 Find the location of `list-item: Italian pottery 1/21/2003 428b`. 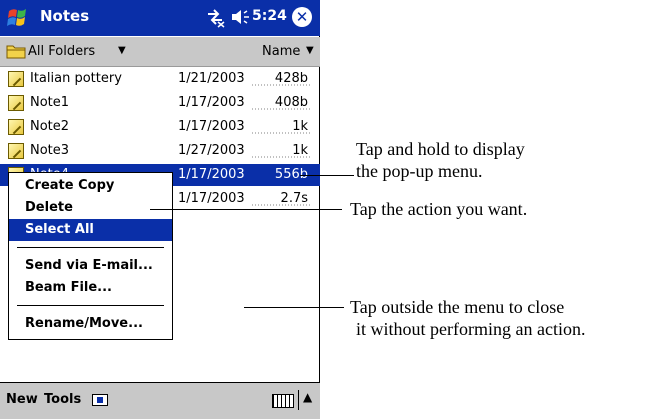

list-item: Italian pottery 1/21/2003 428b is located at coordinates (160, 79).